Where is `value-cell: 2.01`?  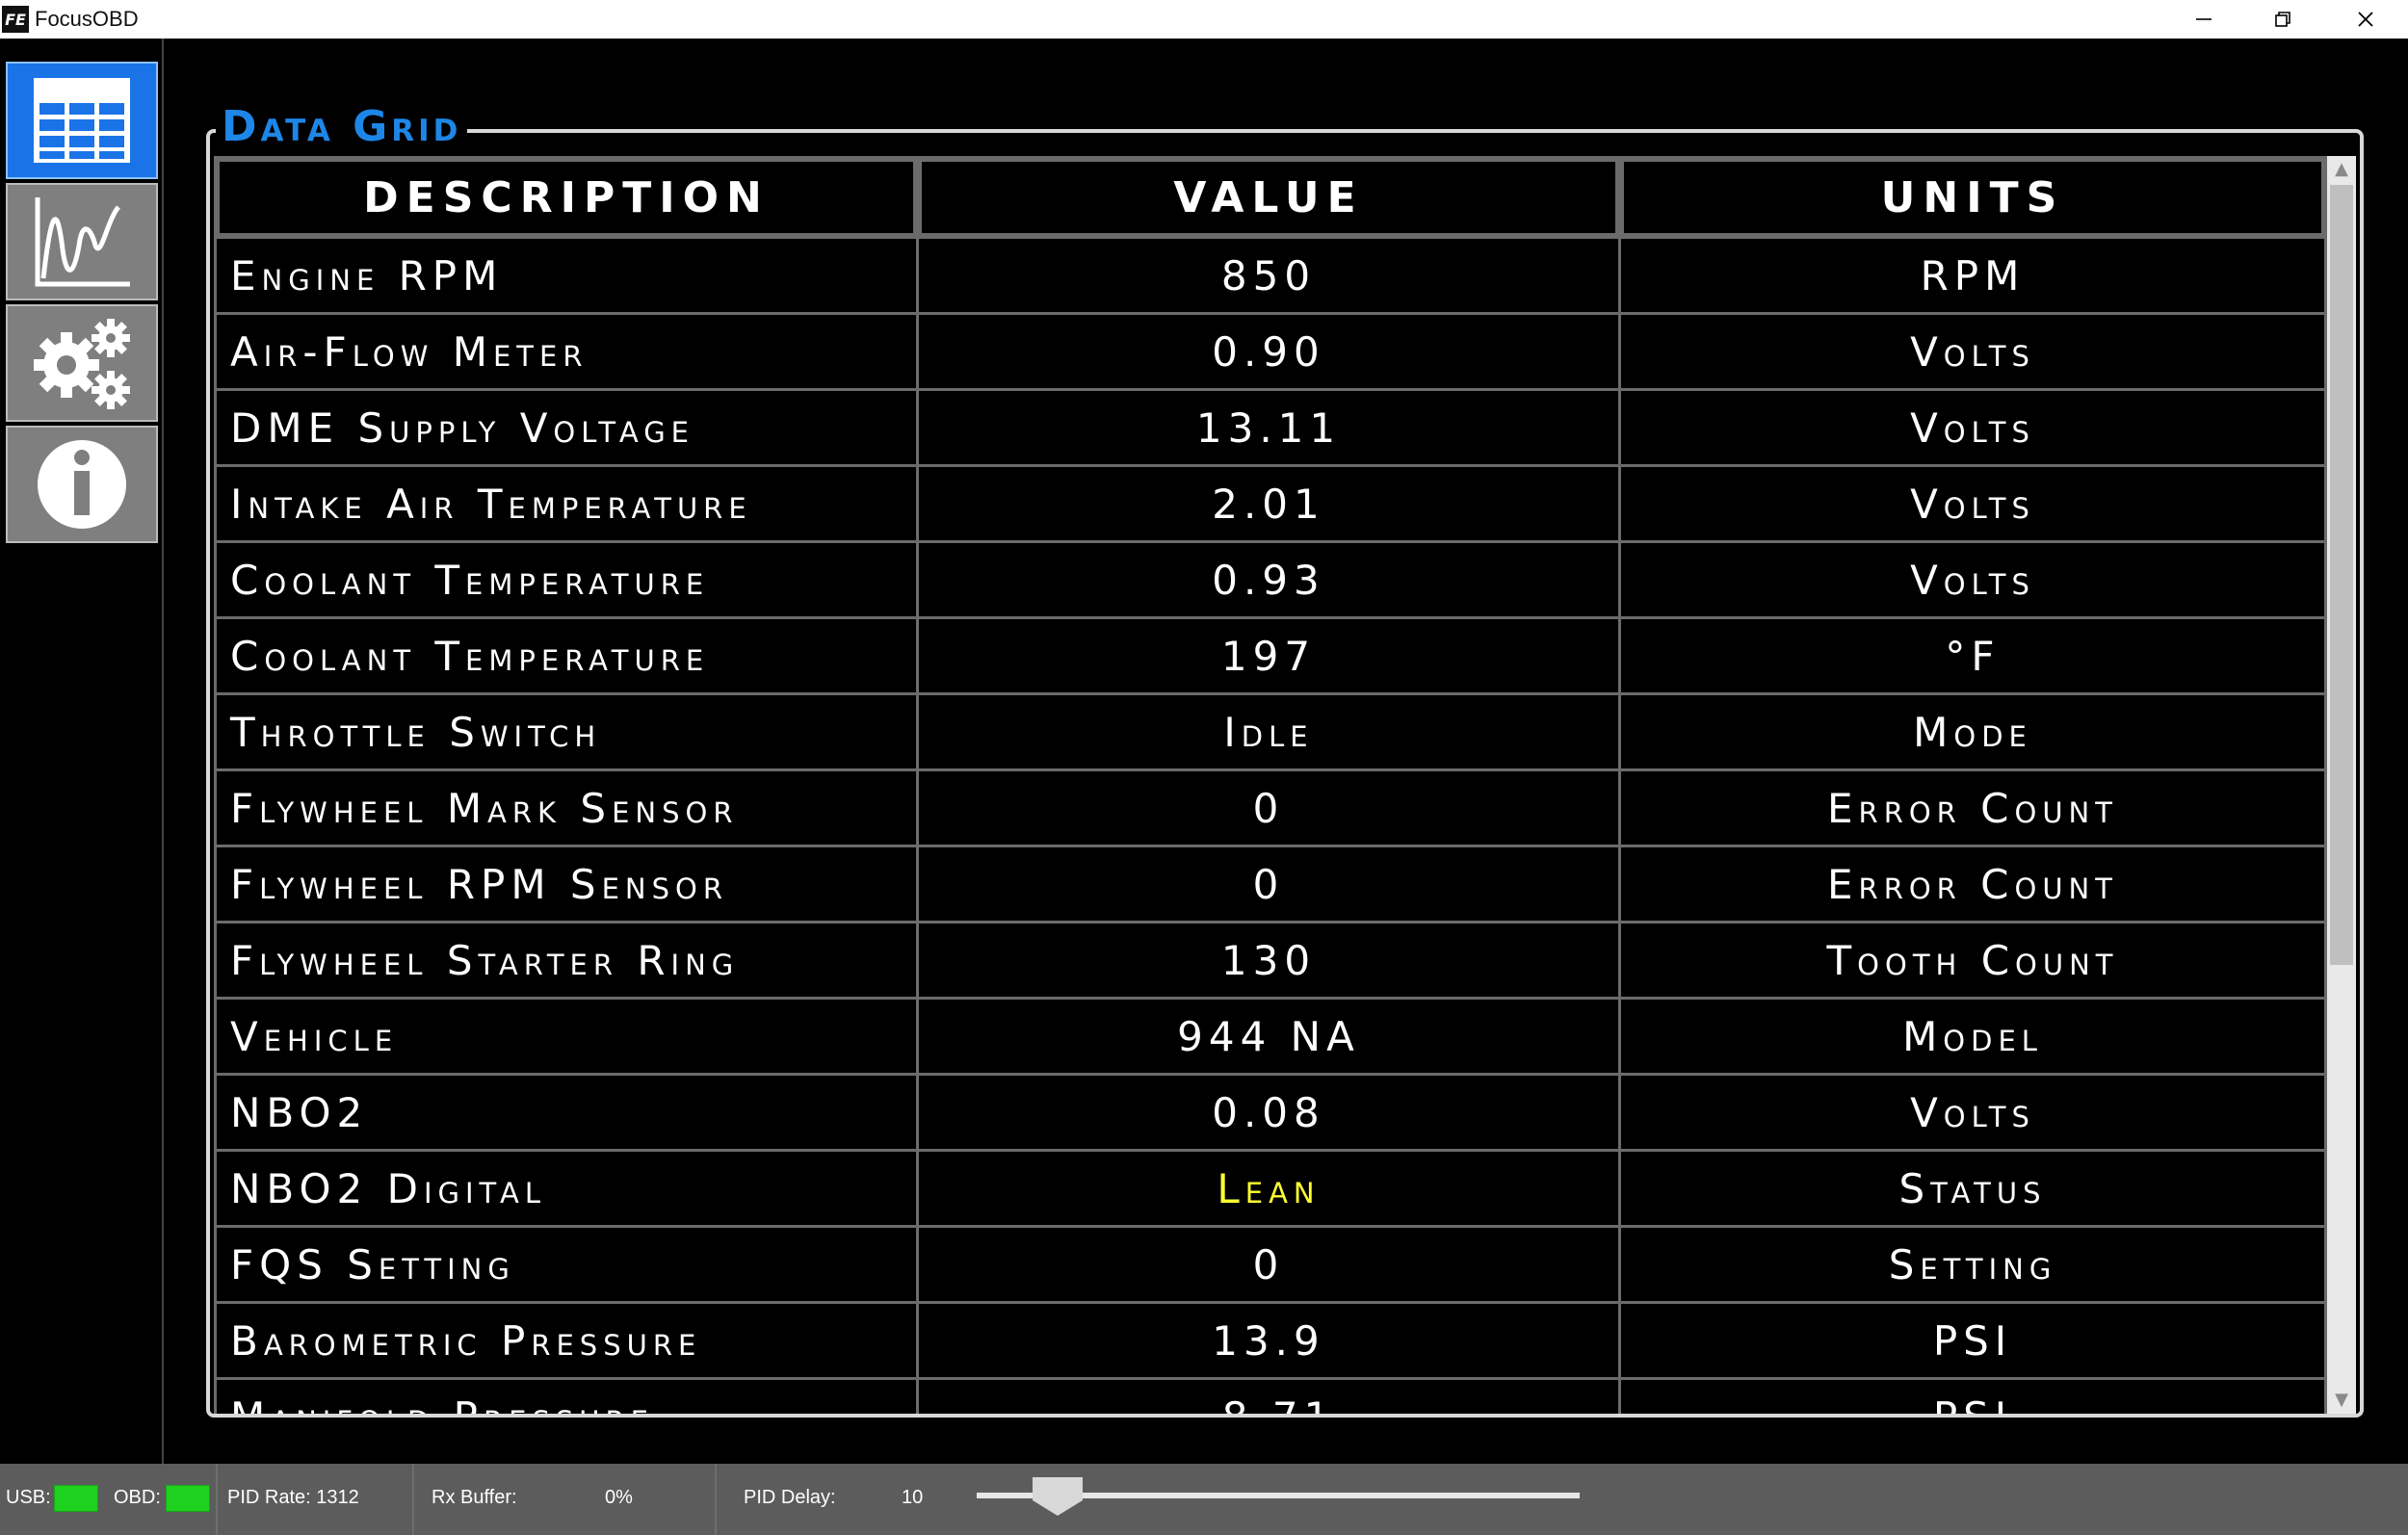
value-cell: 2.01 is located at coordinates (1268, 503).